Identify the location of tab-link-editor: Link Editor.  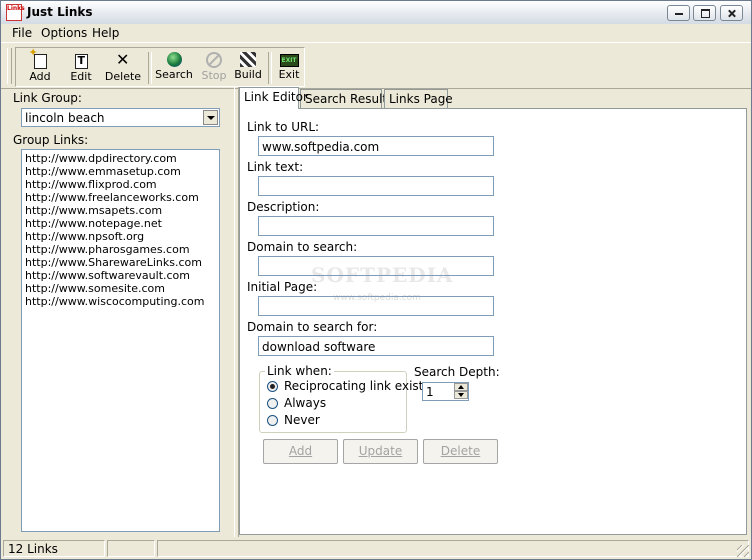
(273, 98).